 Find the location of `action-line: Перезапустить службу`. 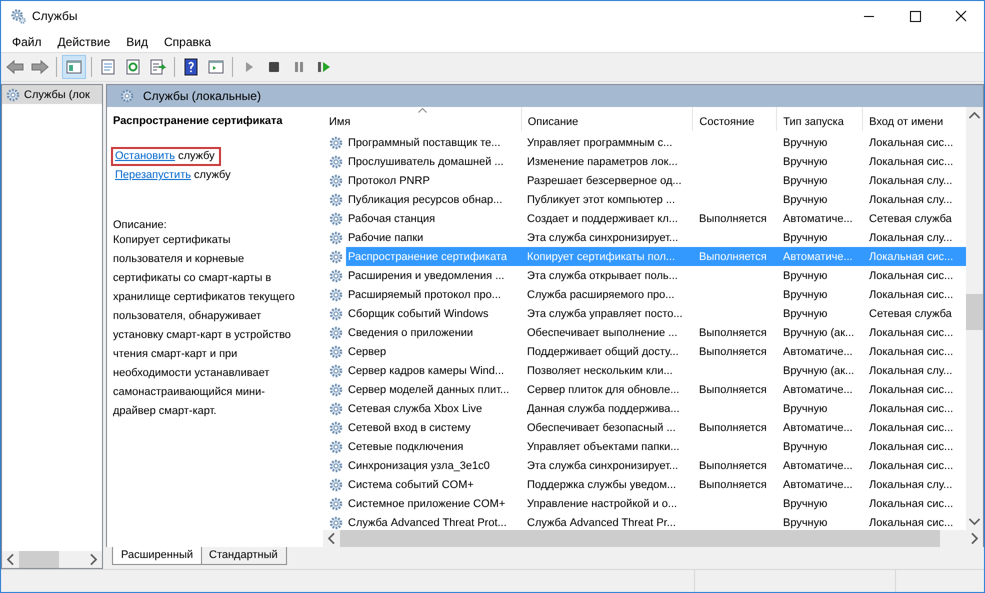

action-line: Перезапустить службу is located at coordinates (173, 175).